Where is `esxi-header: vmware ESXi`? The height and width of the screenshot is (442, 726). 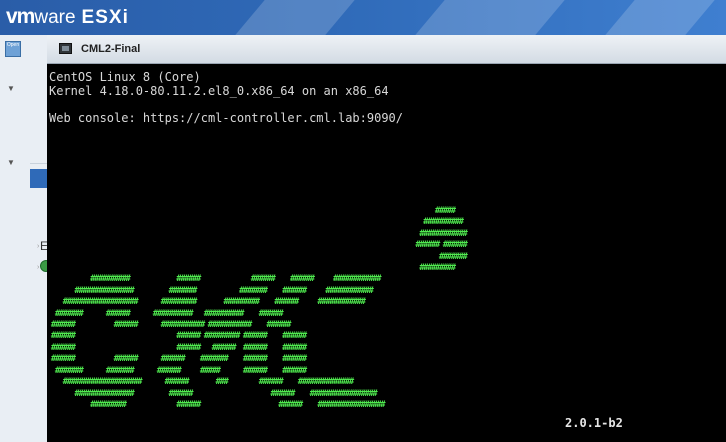 esxi-header: vmware ESXi is located at coordinates (363, 17).